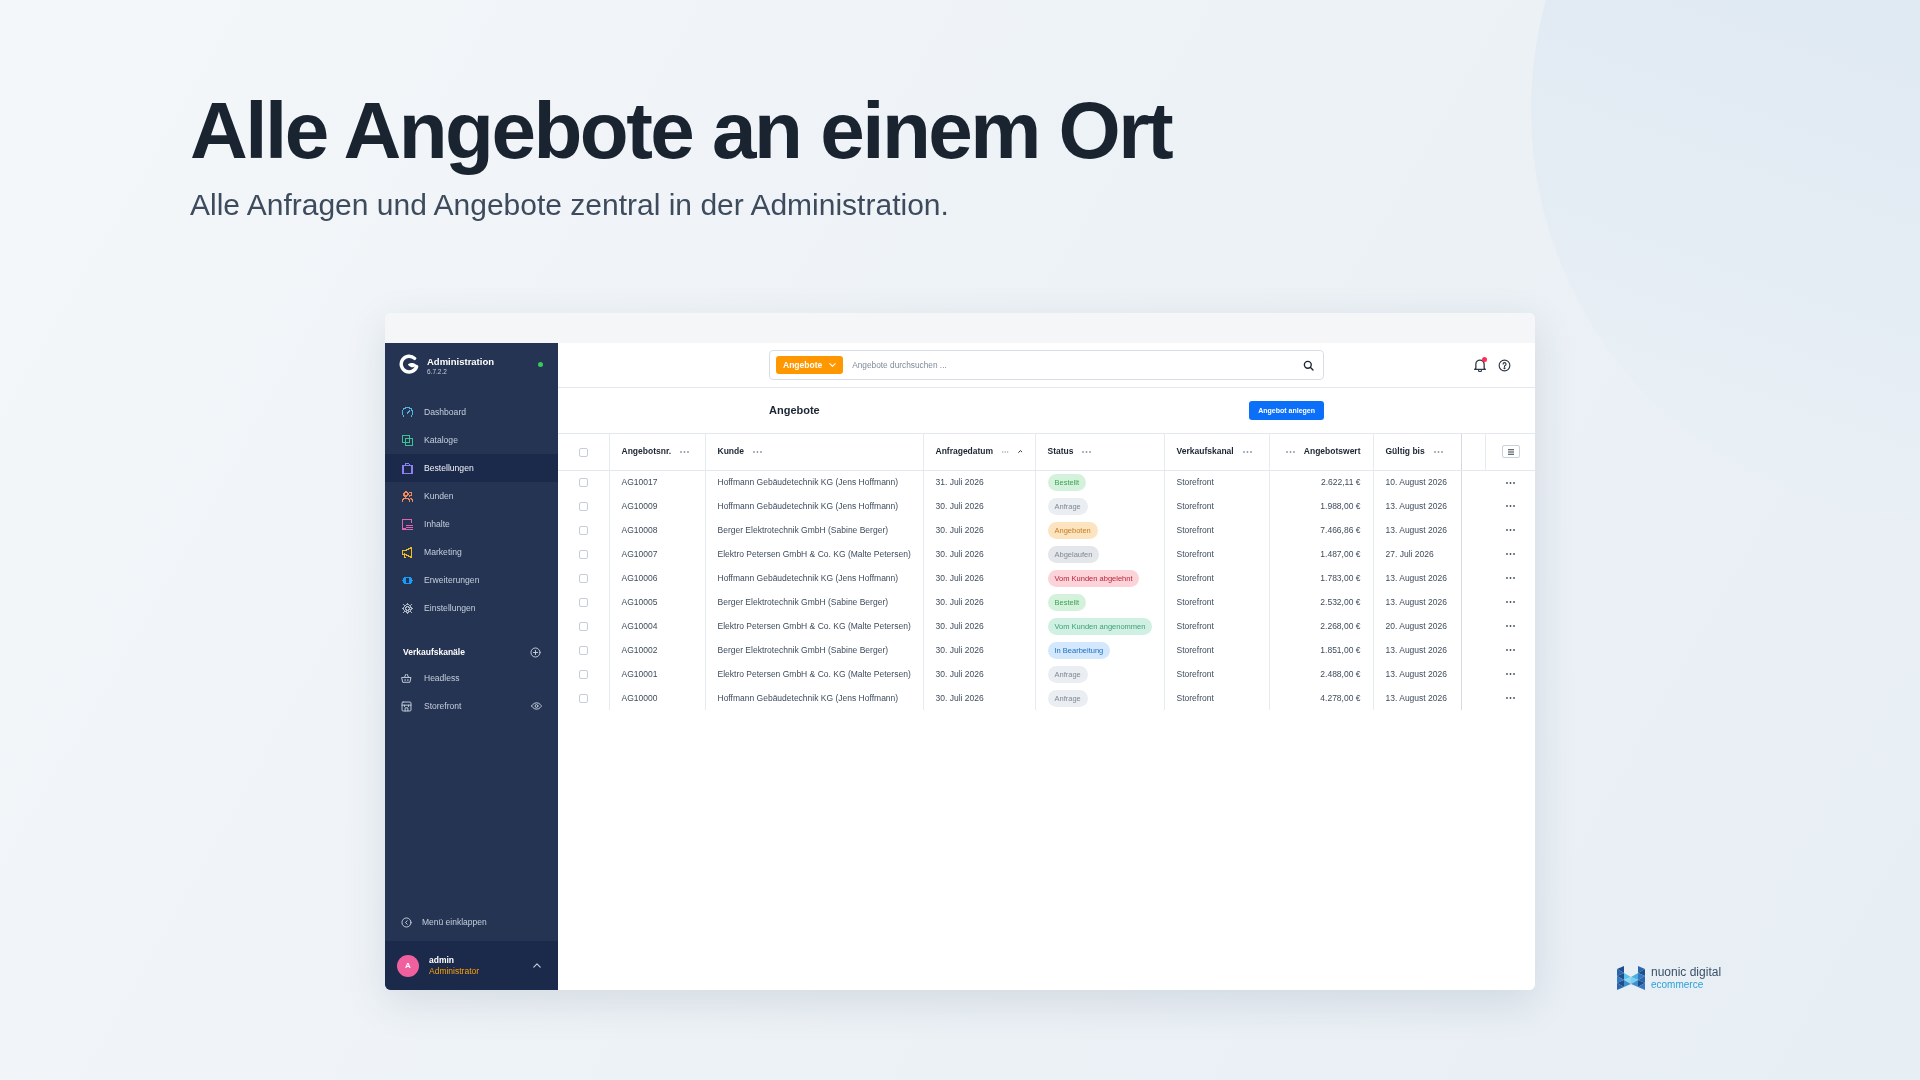 This screenshot has height=1080, width=1920. Describe the element at coordinates (471, 496) in the screenshot. I see `sidebar-item: Kunden` at that location.